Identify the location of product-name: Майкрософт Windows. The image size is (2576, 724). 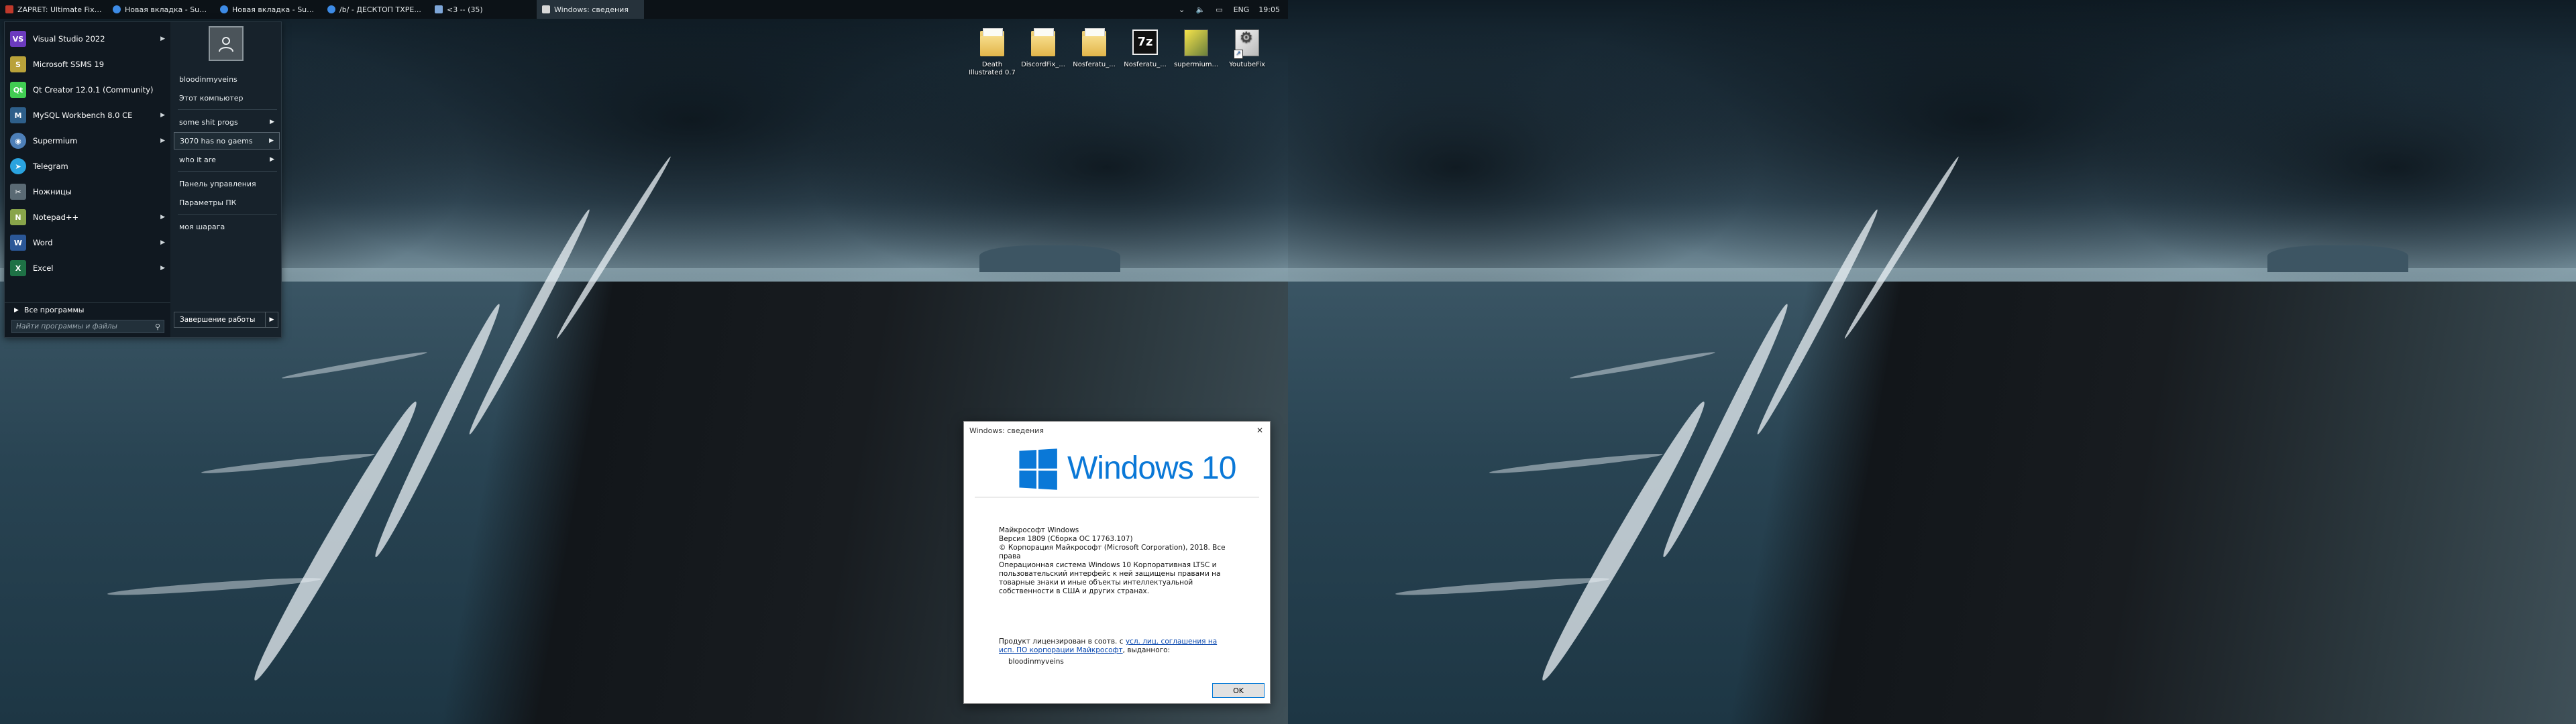
(1039, 530).